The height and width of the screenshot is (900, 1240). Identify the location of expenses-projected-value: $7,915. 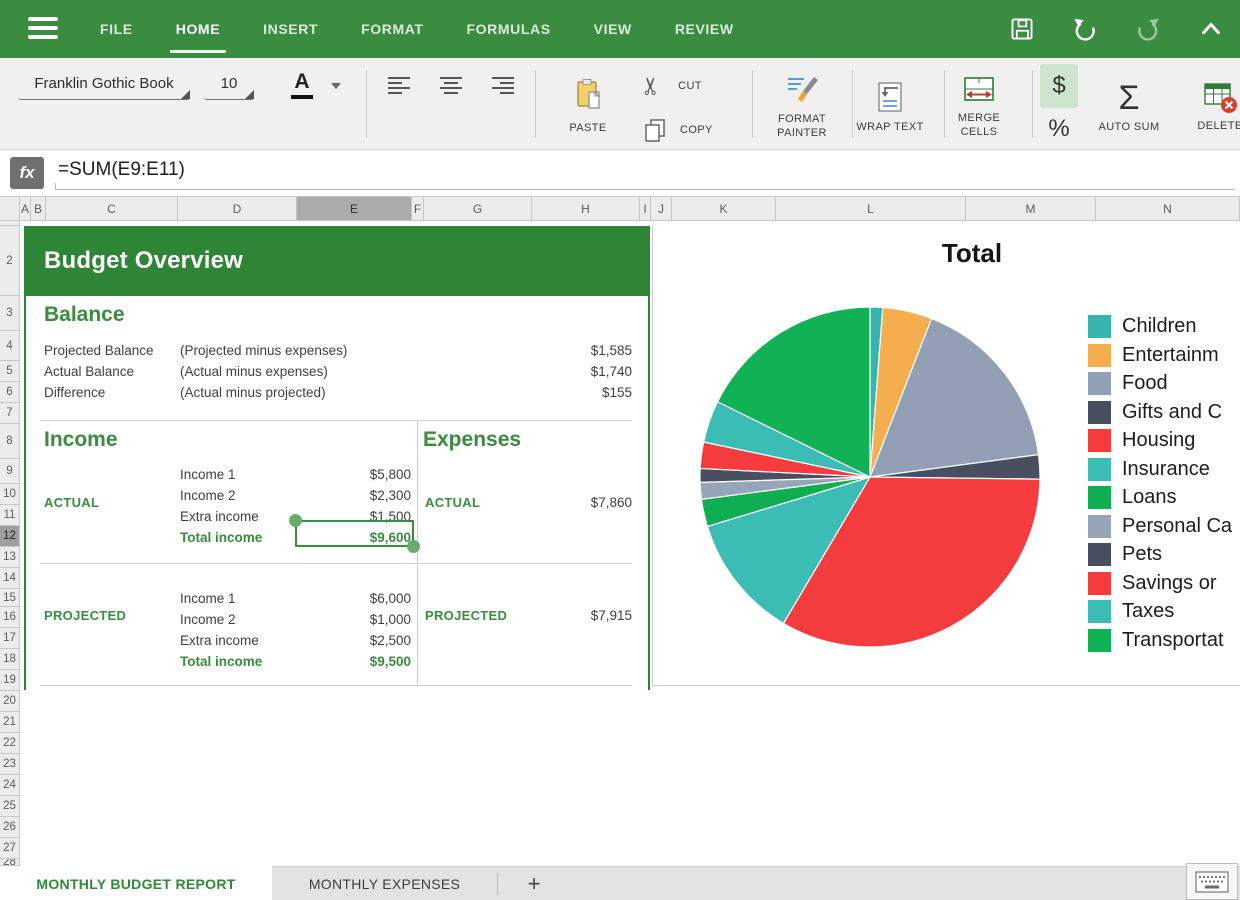
(561, 615).